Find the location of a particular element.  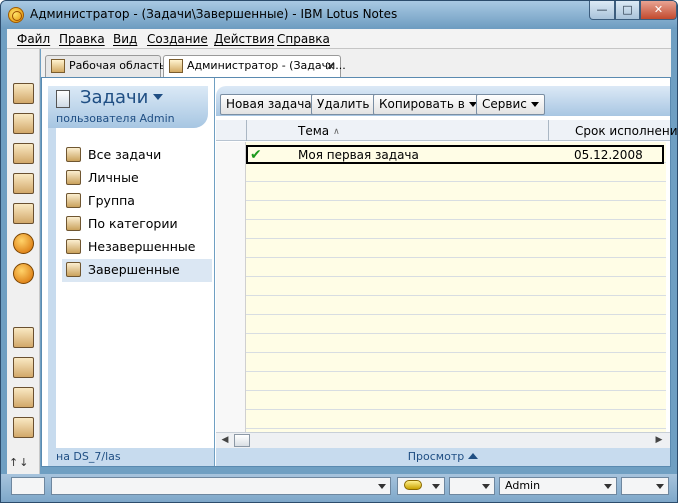

status-bar: Admin is located at coordinates (339, 488).